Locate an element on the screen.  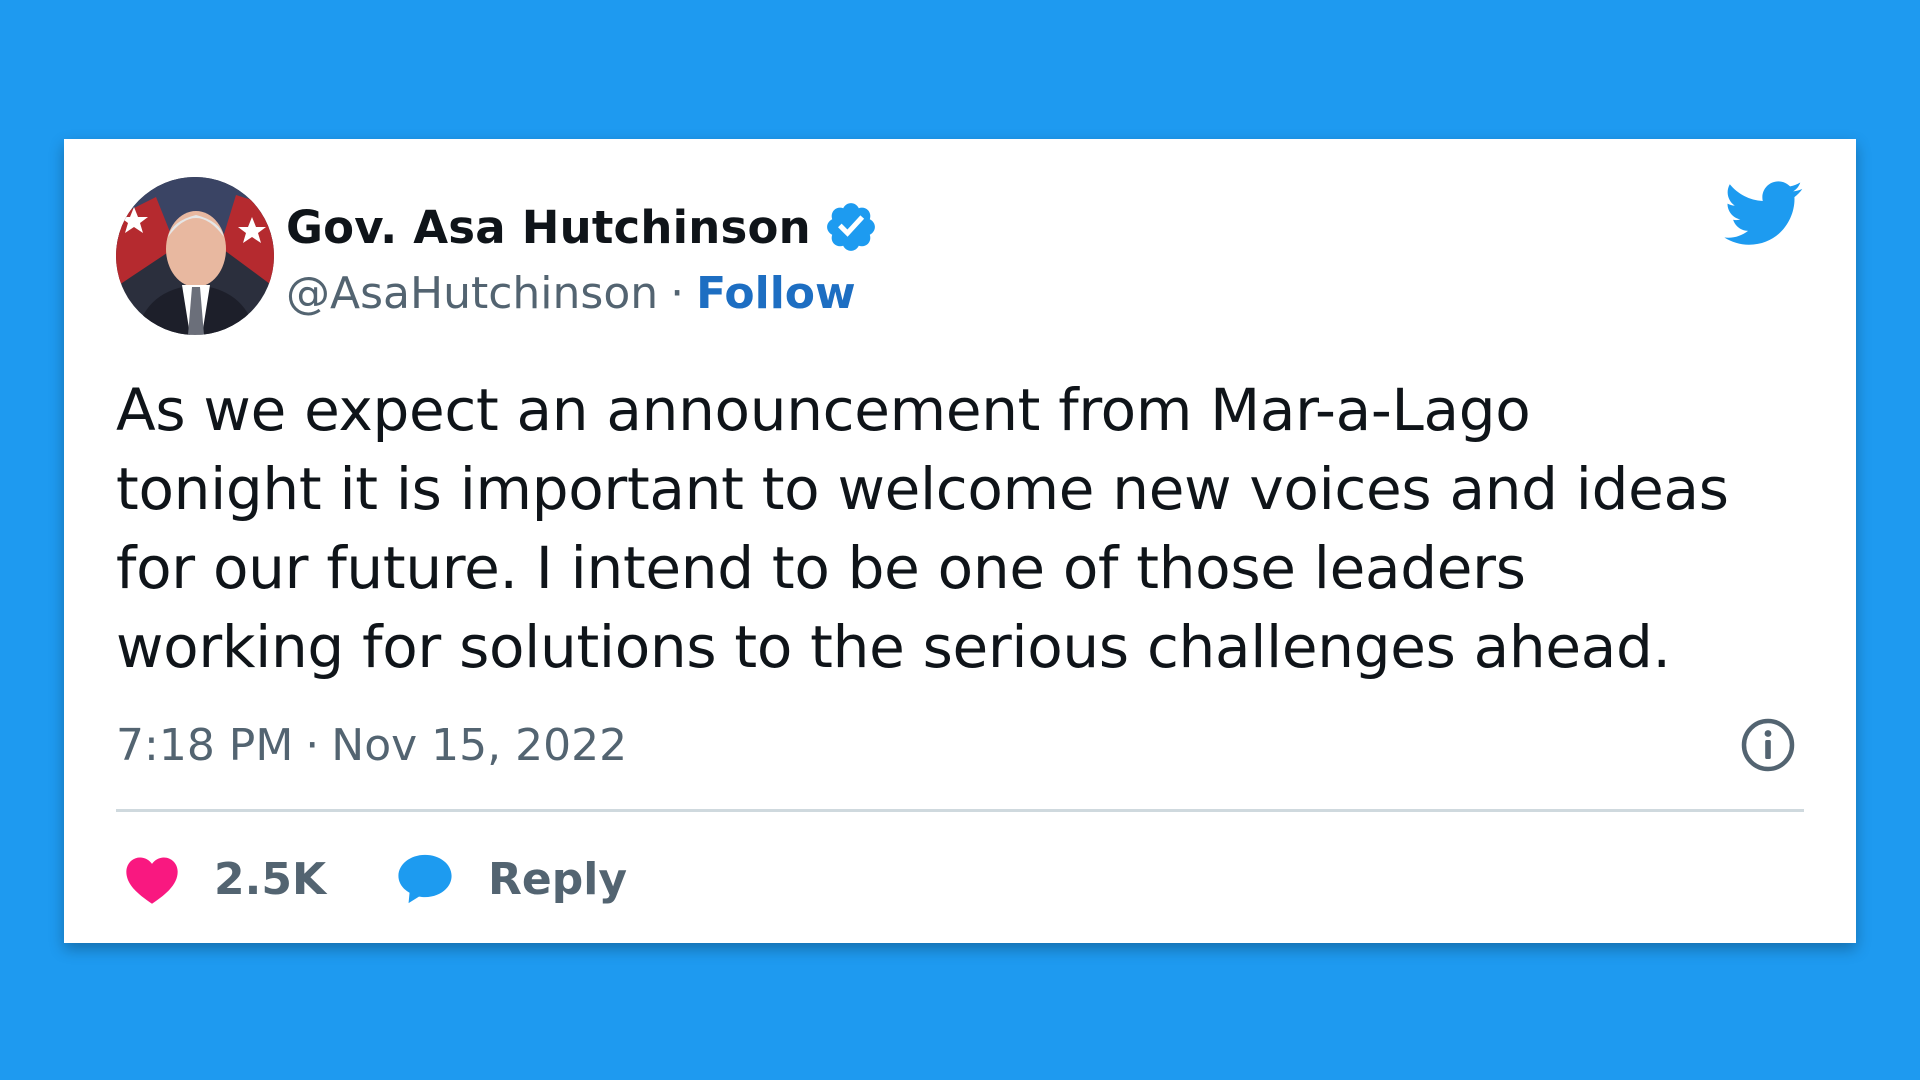
author-name-row: Gov. Asa Hutchinson is located at coordinates (582, 227).